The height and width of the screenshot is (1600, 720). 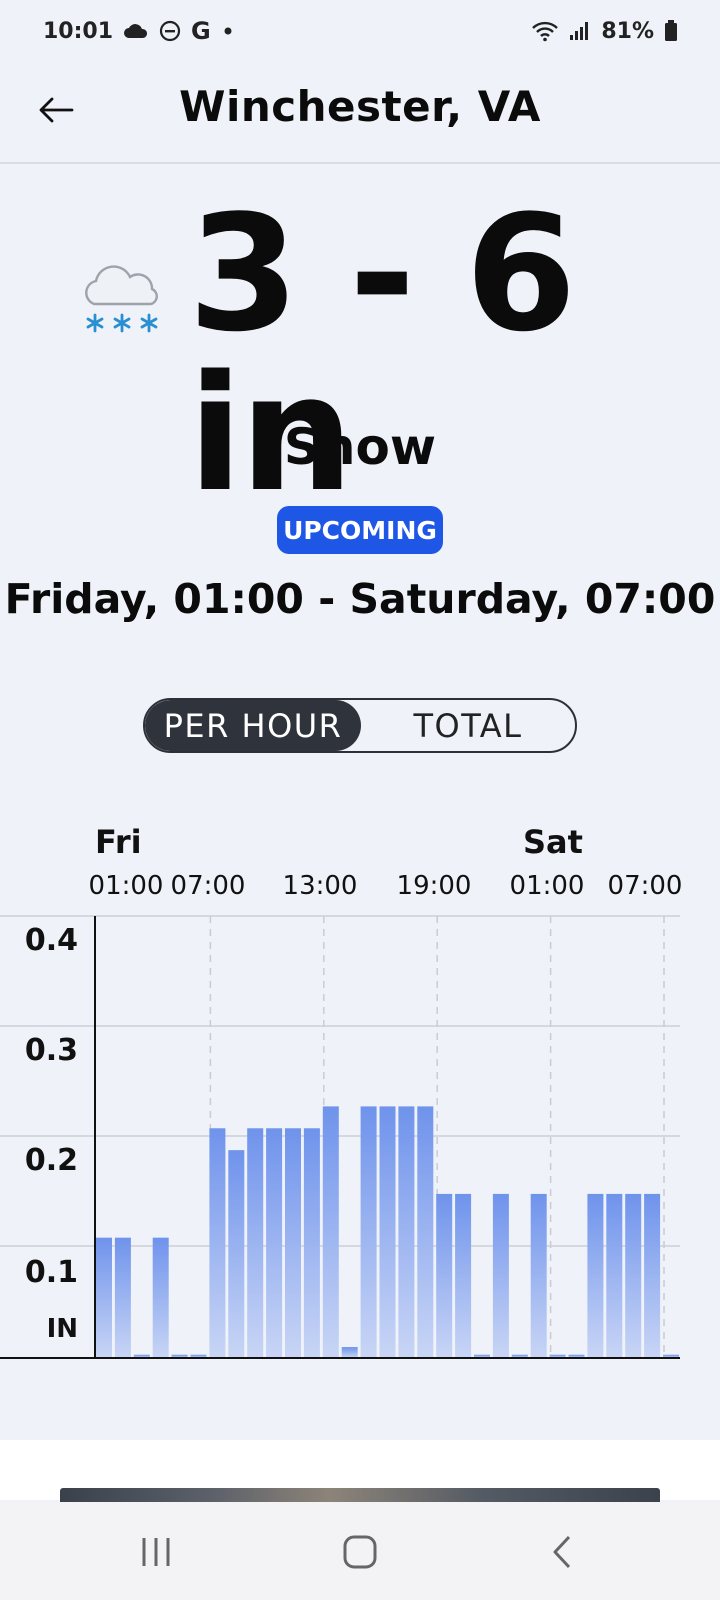 I want to click on view-toggle: PER HOUR TOTAL, so click(x=360, y=725).